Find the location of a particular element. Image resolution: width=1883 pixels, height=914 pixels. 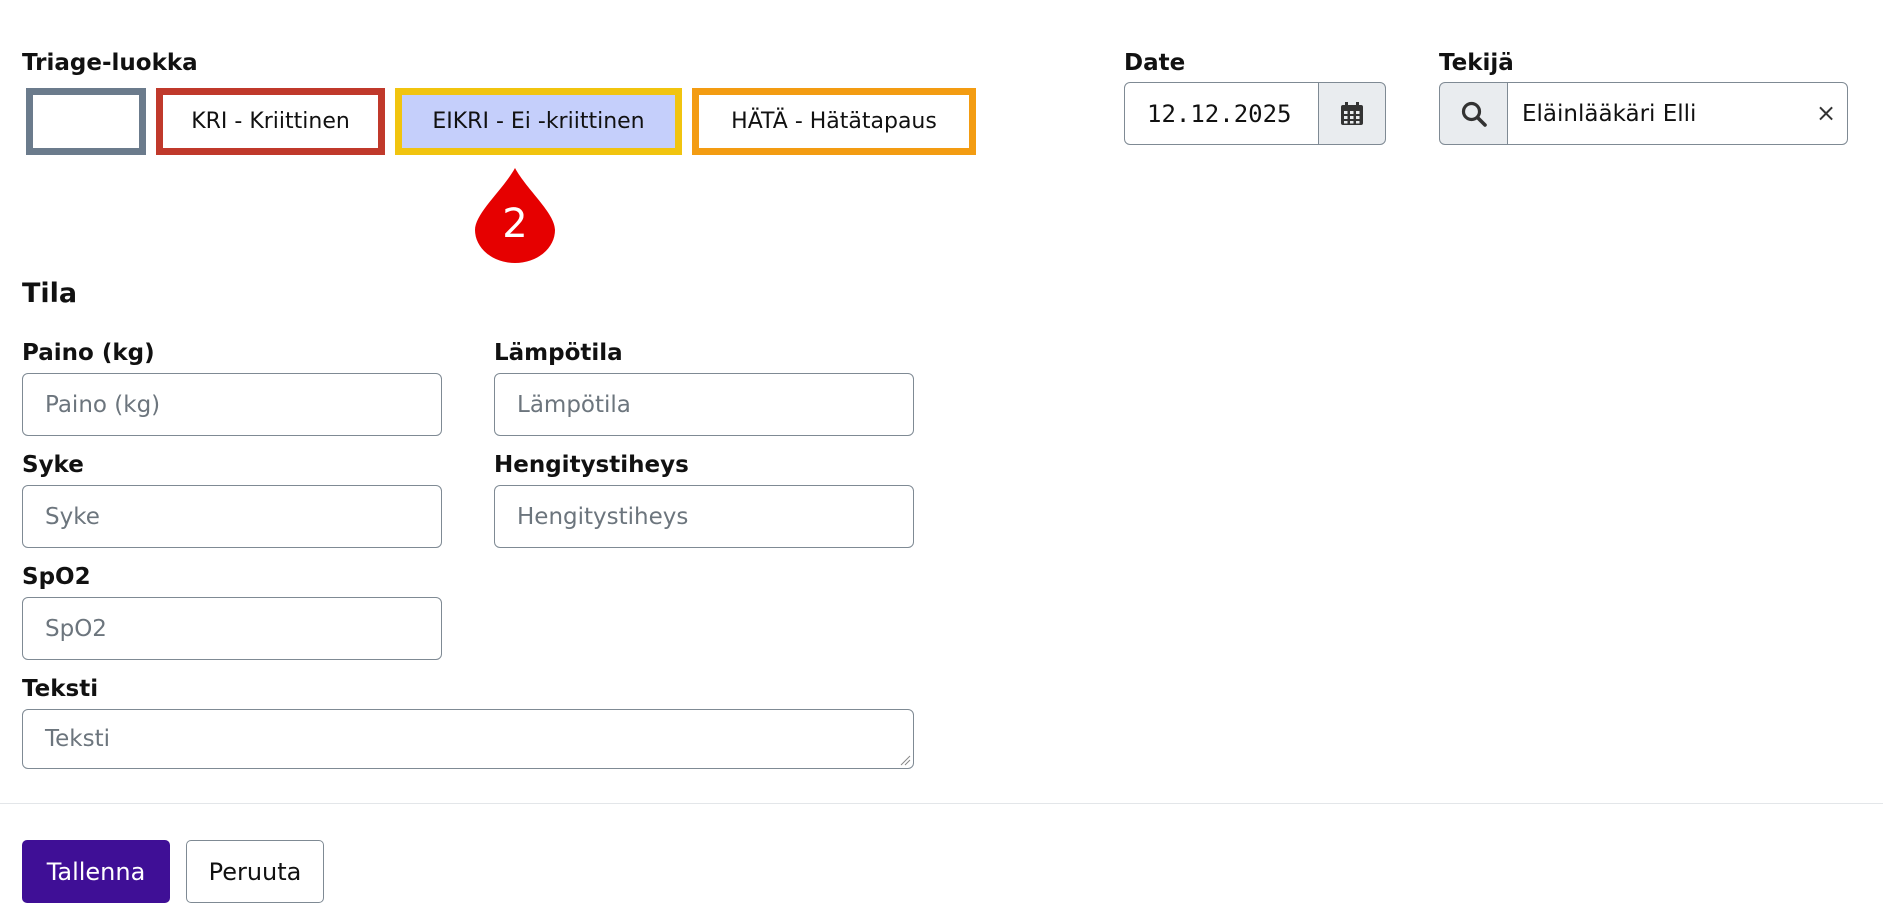

triage-option-empty is located at coordinates (86, 121).